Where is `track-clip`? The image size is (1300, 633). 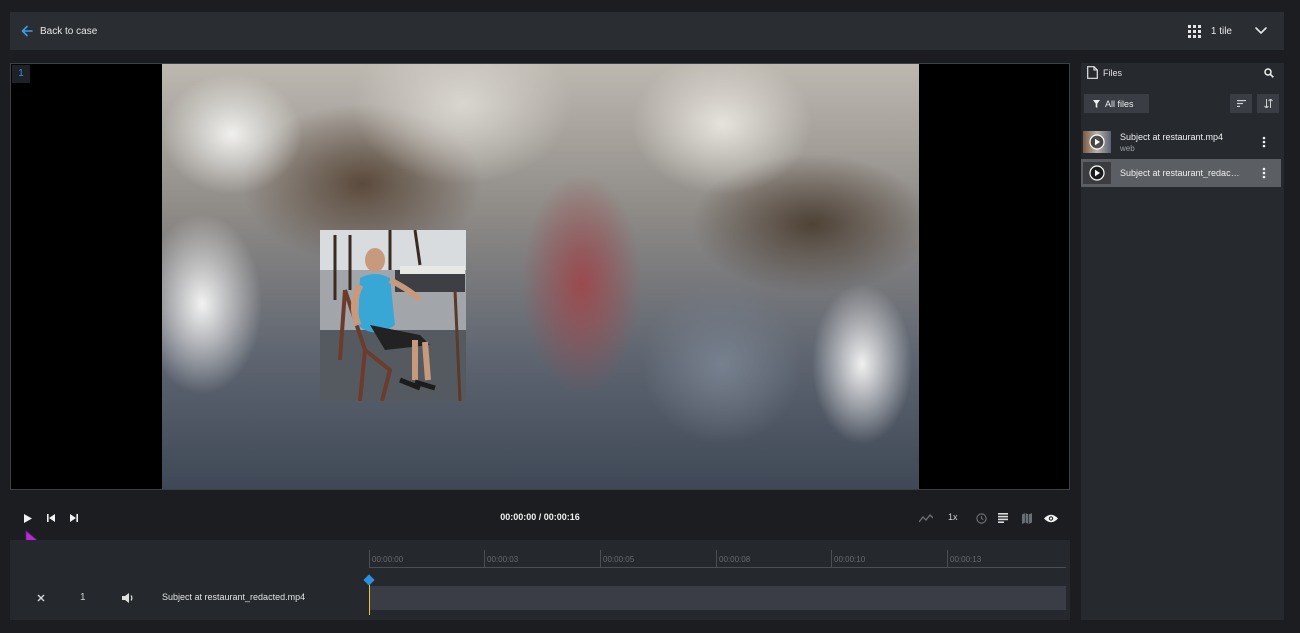
track-clip is located at coordinates (718, 598).